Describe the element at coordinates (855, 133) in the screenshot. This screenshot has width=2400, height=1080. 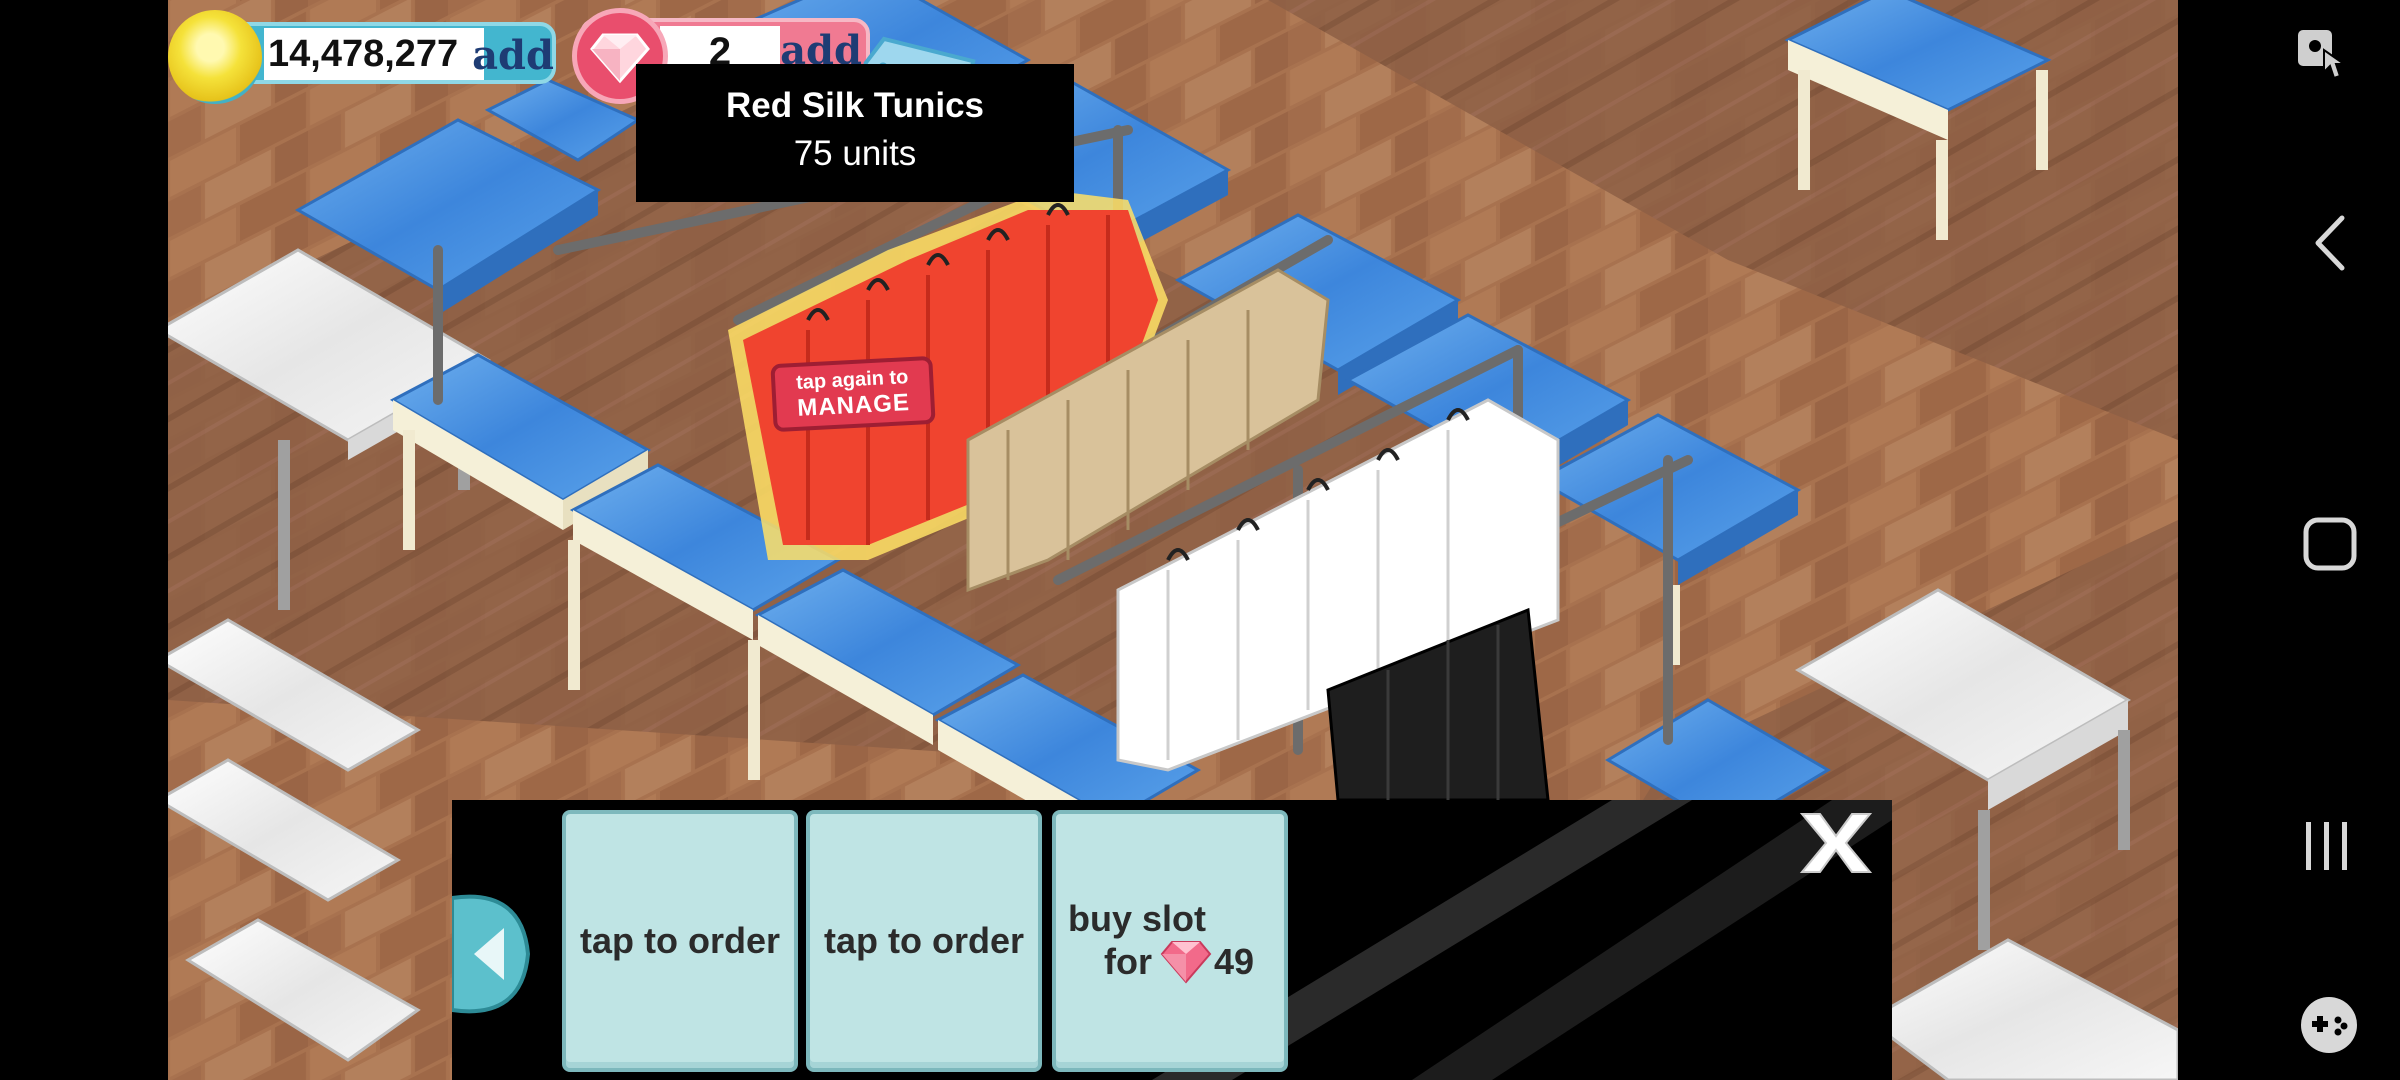
I see `item-info-tooltip: Red Silk Tunics 75 units` at that location.